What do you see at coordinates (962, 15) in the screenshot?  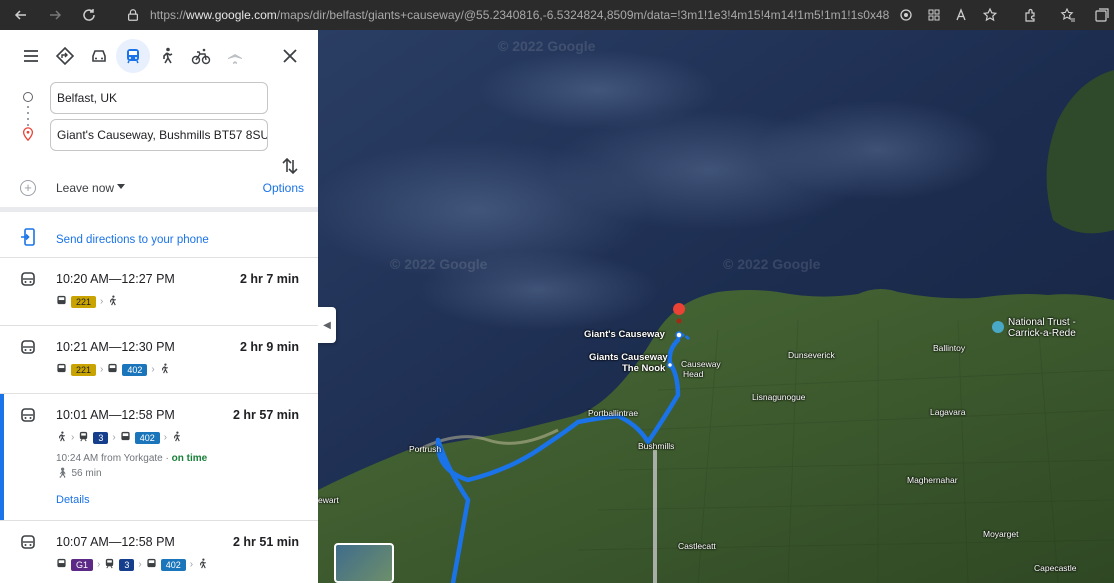 I see `read-aloud-icon` at bounding box center [962, 15].